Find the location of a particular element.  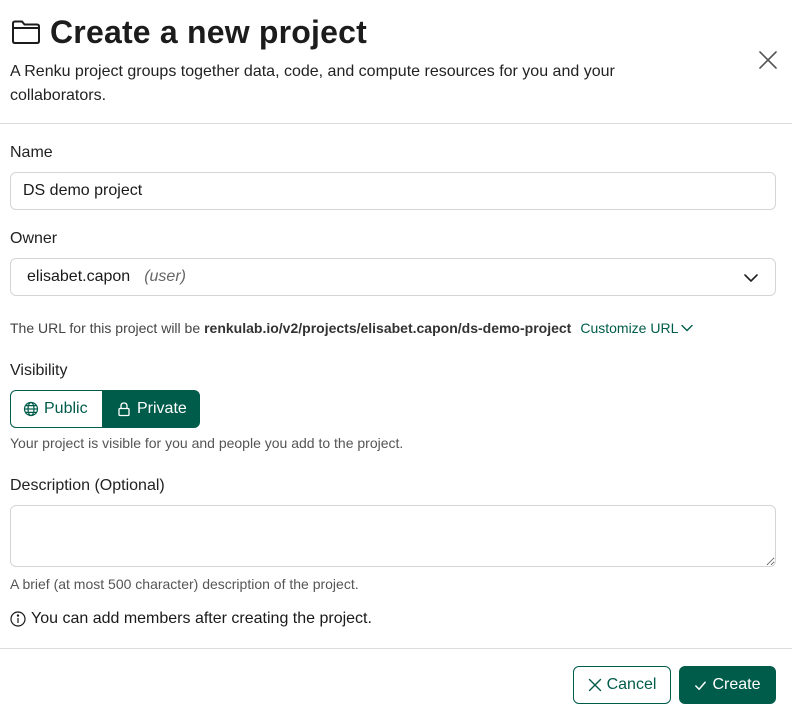

description-textarea is located at coordinates (393, 536).